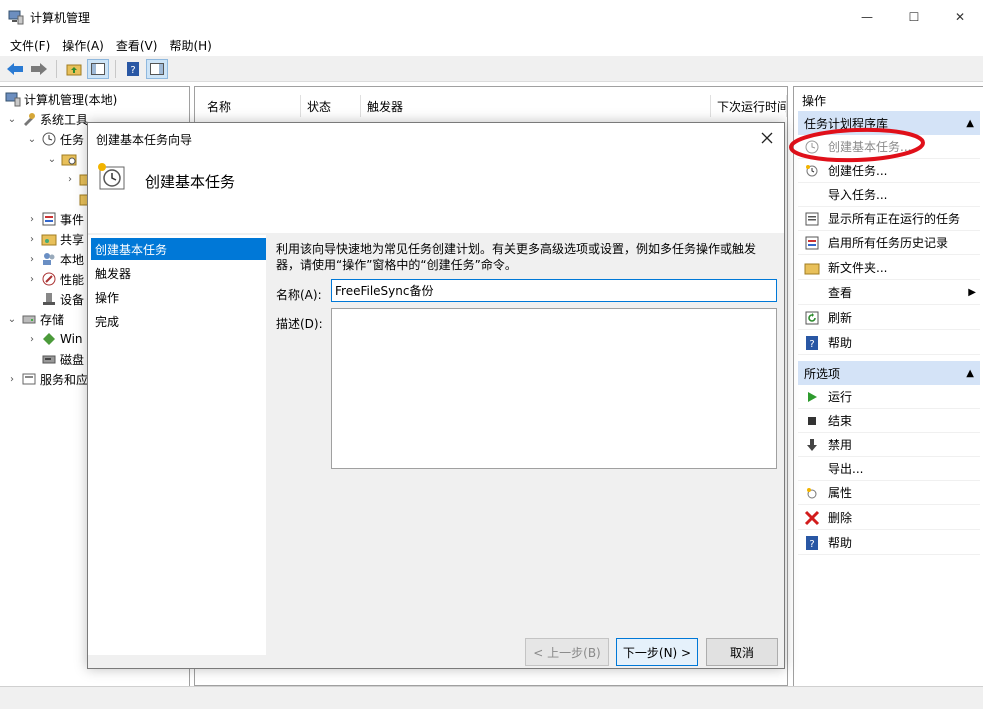  I want to click on step-finish: 完成, so click(178, 321).